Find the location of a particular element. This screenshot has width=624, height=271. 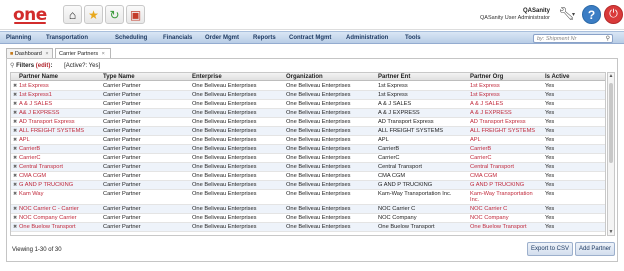

nav-tools: Tools is located at coordinates (413, 38).